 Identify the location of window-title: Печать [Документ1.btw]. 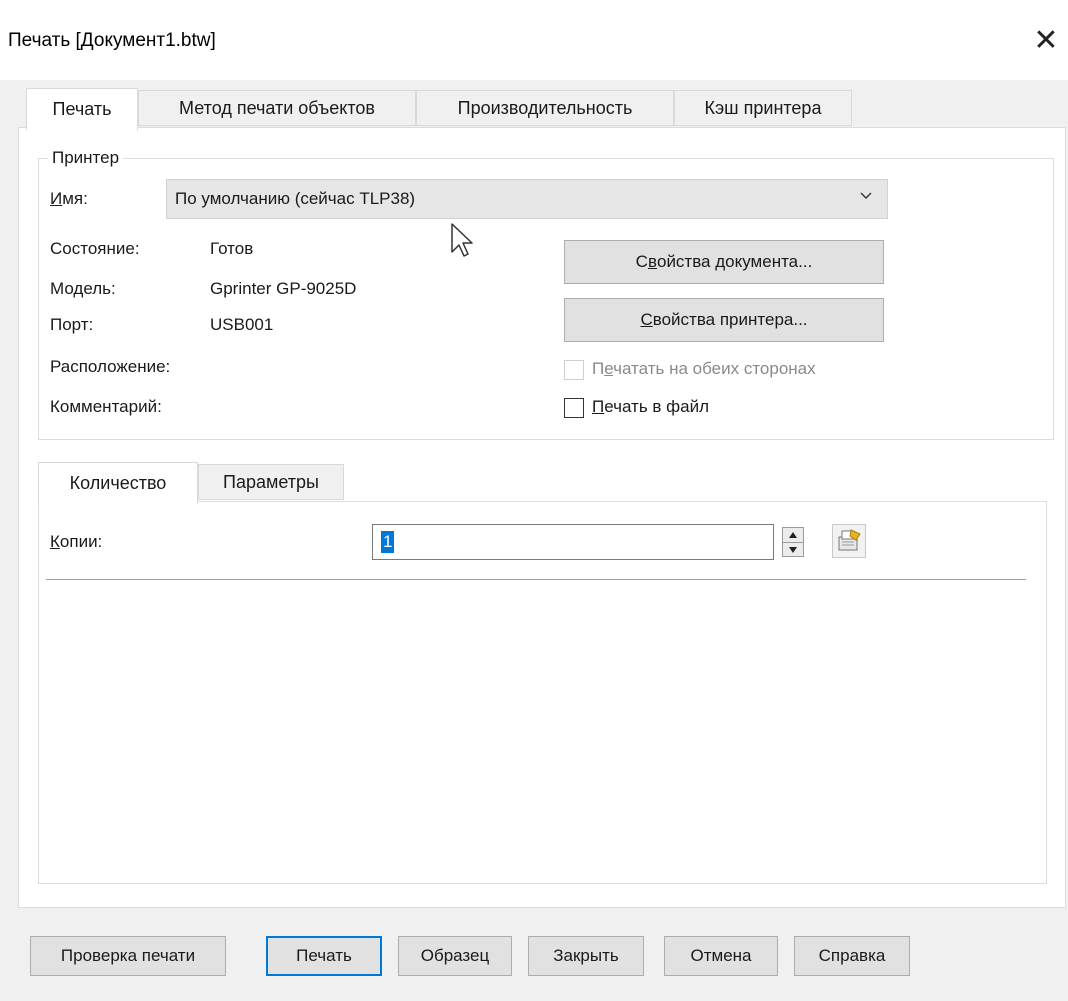
(112, 40).